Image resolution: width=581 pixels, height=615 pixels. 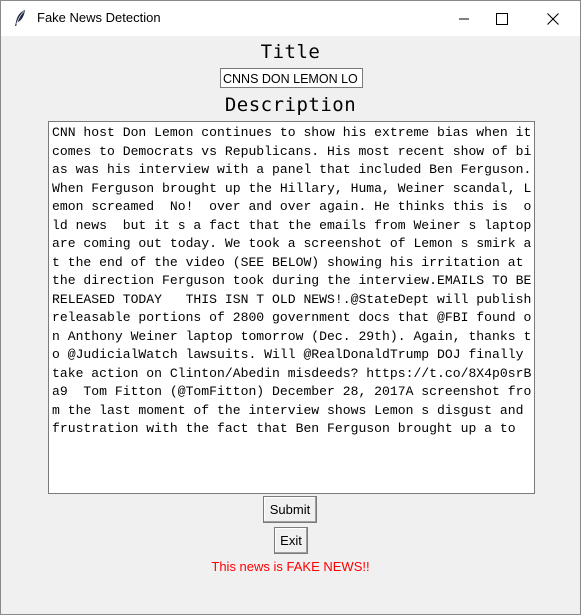 What do you see at coordinates (290, 52) in the screenshot?
I see `title-label: Title` at bounding box center [290, 52].